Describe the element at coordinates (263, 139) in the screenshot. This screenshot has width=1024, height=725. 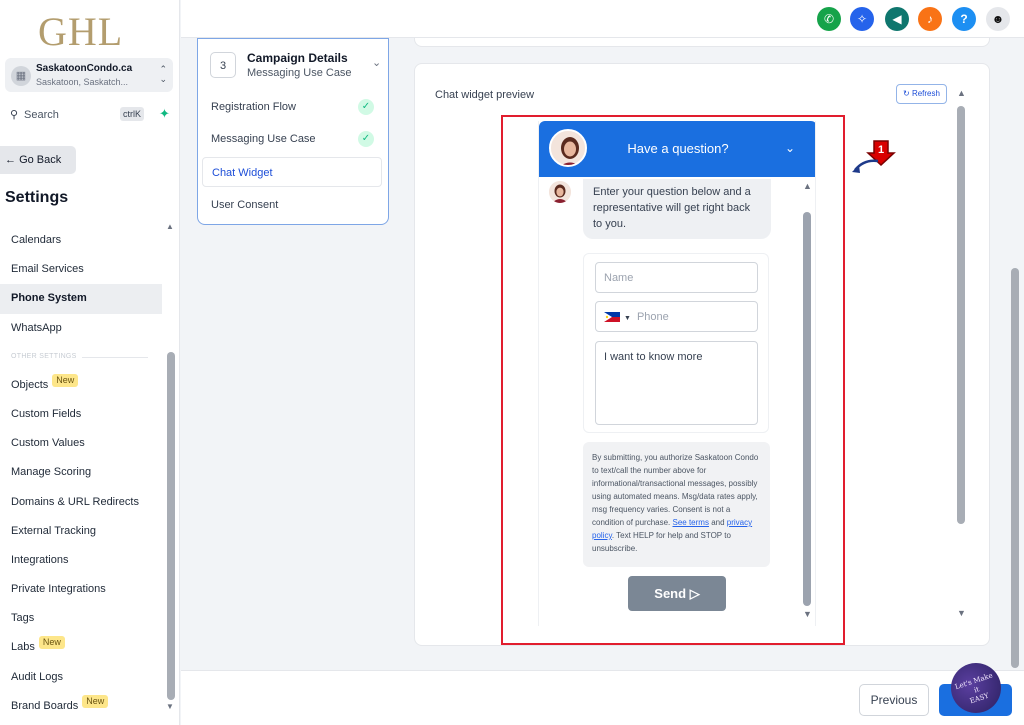
I see `substep-label: Messaging Use Case` at that location.